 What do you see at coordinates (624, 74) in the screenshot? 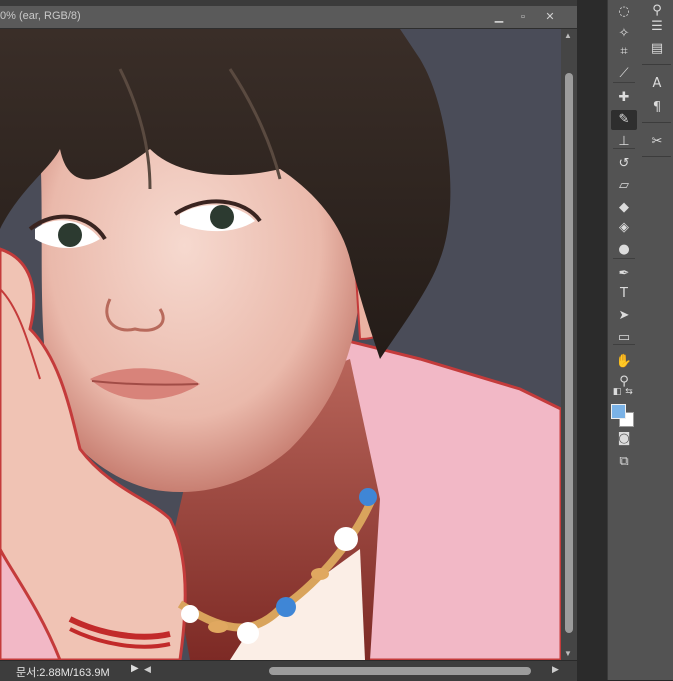
I see `eyedropper-tool: ⟋` at bounding box center [624, 74].